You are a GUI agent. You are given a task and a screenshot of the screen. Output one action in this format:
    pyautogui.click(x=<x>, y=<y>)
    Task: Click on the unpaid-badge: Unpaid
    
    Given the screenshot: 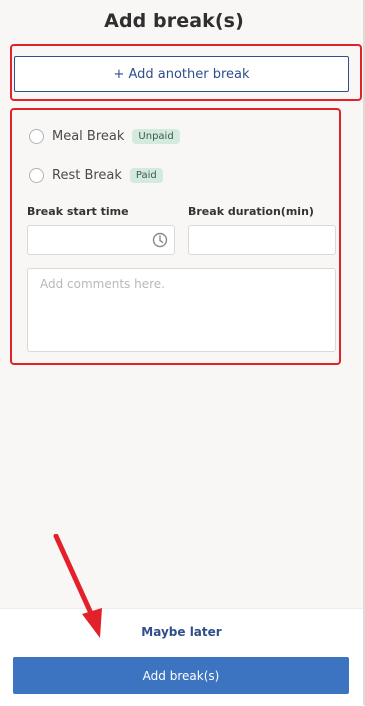 What is the action you would take?
    pyautogui.click(x=156, y=136)
    